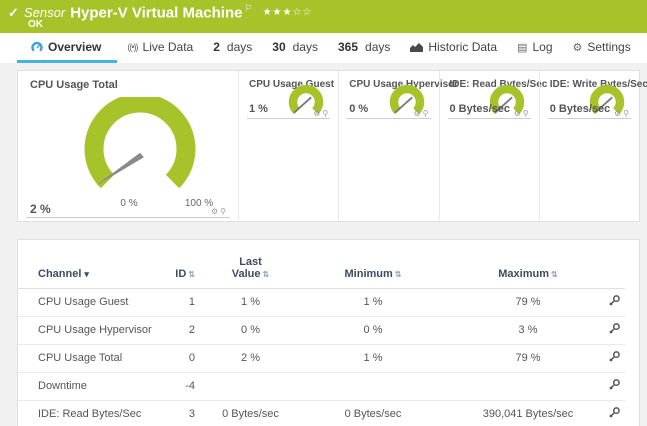  Describe the element at coordinates (90, 386) in the screenshot. I see `channel-name: Downtime` at that location.